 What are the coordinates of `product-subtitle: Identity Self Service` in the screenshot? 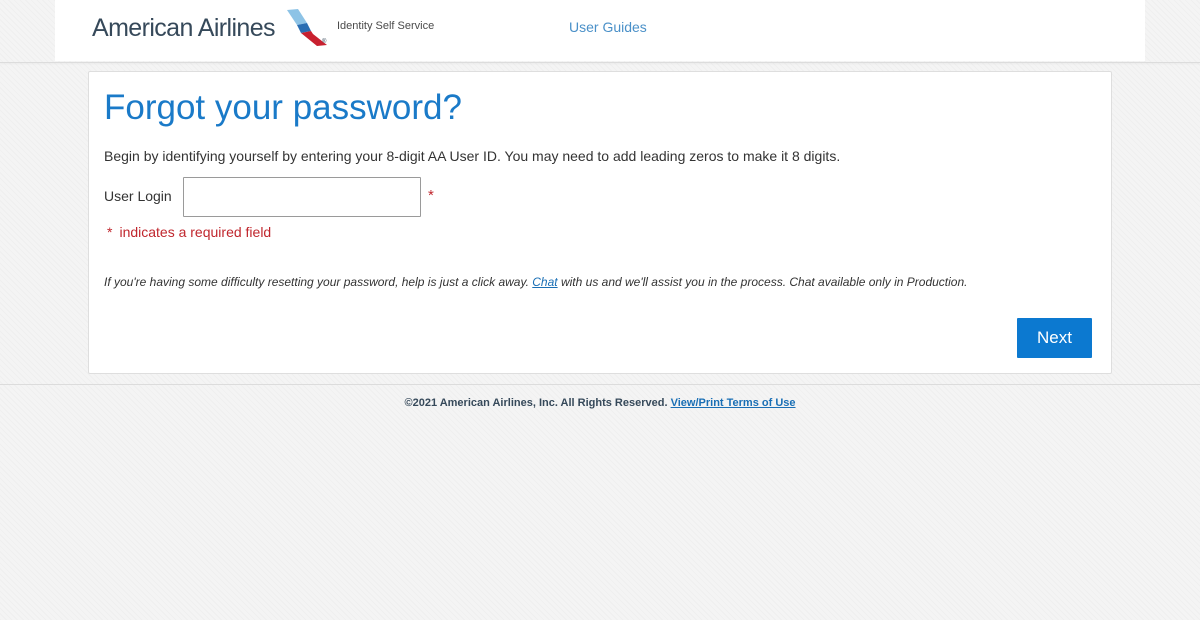 It's located at (386, 26).